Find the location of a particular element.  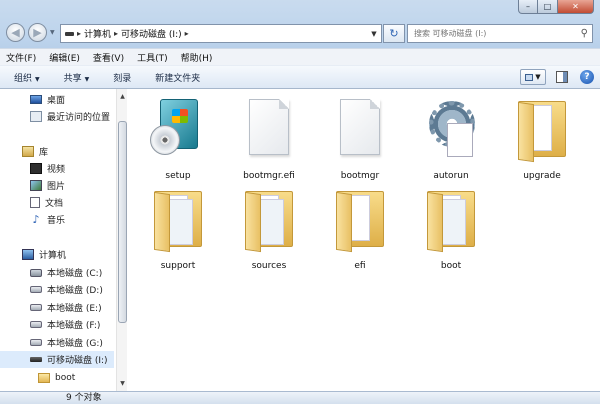

documents-icon is located at coordinates (35, 202).